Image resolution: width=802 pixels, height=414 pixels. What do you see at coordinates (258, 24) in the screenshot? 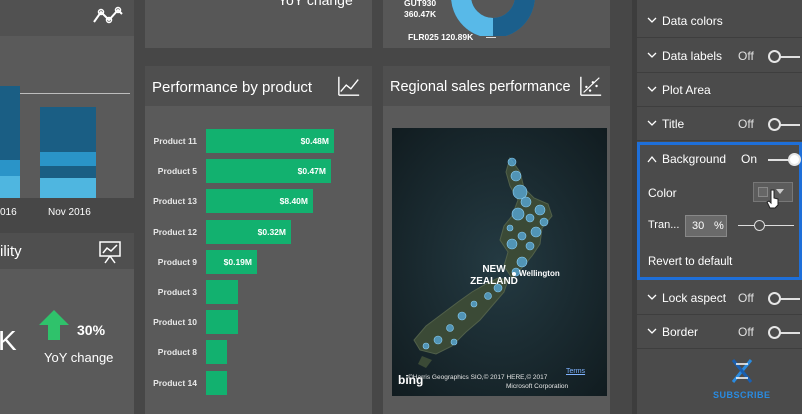
I see `yoy-tile-top: YoY change` at bounding box center [258, 24].